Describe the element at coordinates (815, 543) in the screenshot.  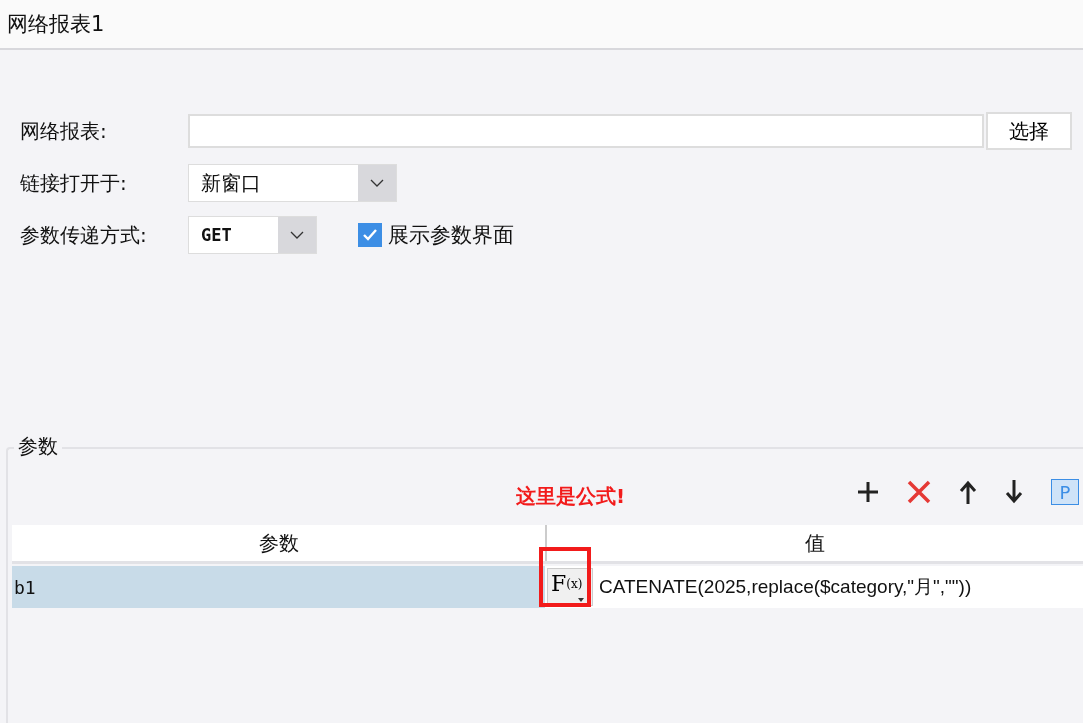
I see `column-header: 值` at that location.